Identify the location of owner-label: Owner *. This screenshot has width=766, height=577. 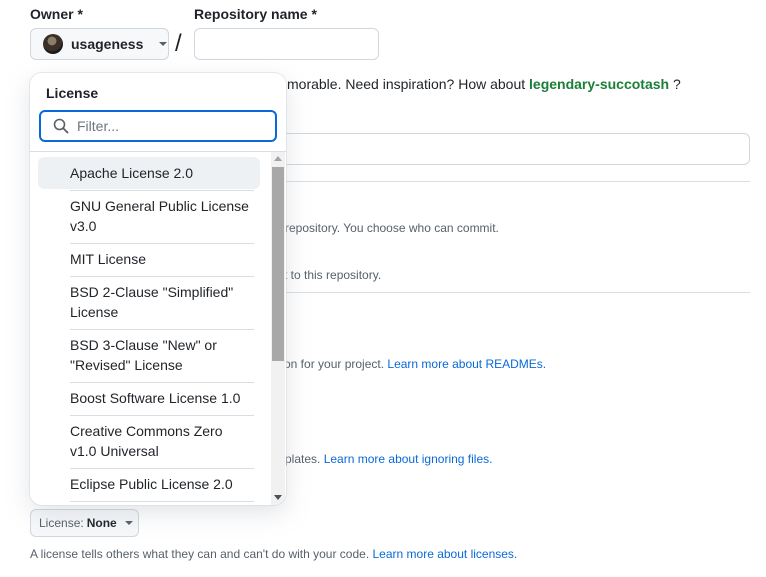
(56, 14).